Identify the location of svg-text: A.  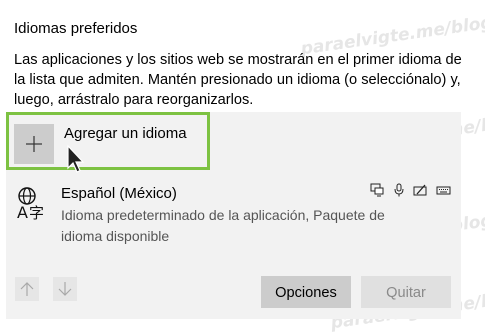
(22, 211).